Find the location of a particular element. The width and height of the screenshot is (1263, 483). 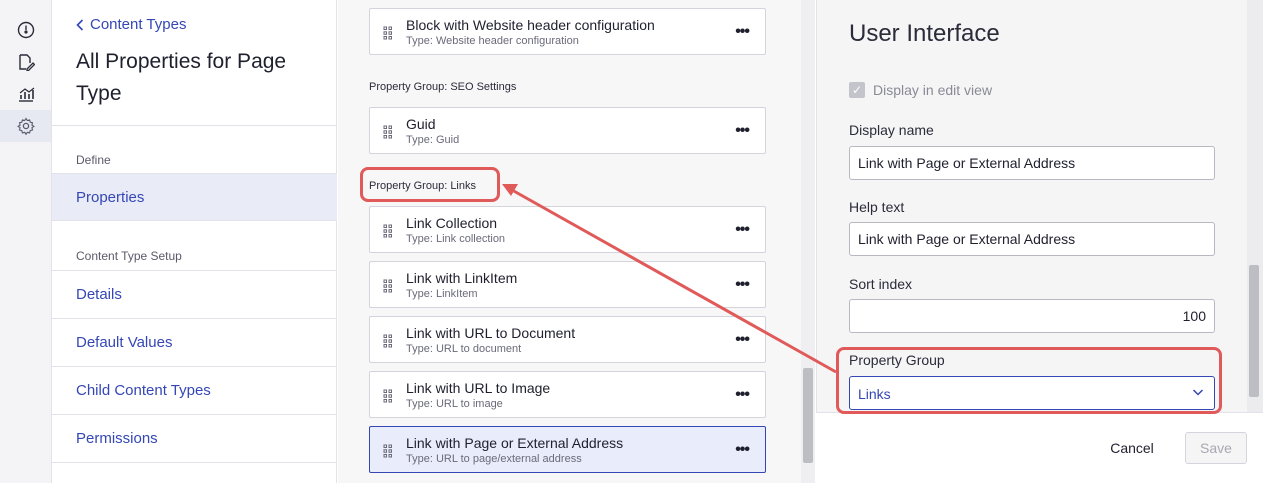

nav-divider is located at coordinates (194, 125).